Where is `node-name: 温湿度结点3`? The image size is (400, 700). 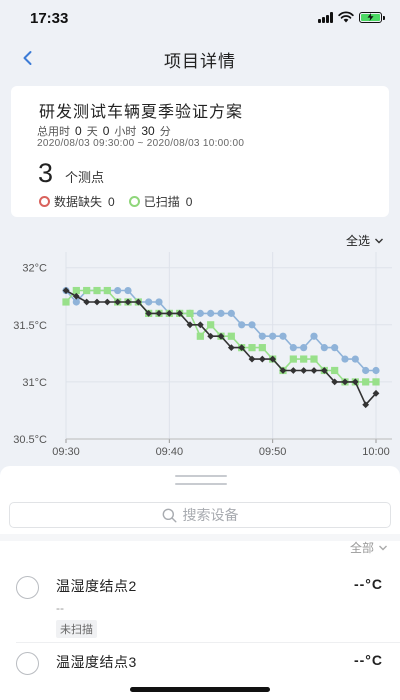
node-name: 温湿度结点3 is located at coordinates (96, 662).